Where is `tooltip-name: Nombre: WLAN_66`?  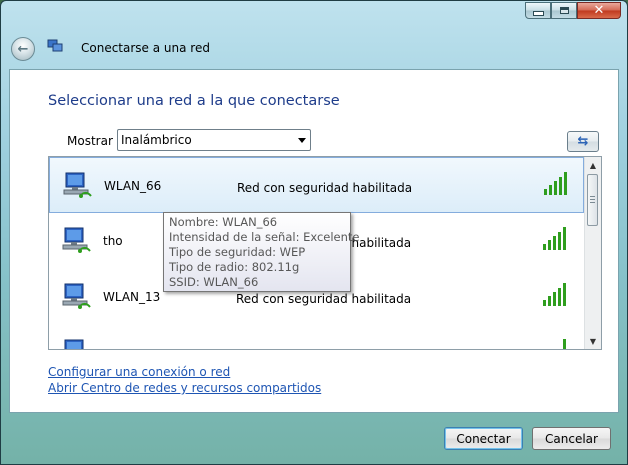
tooltip-name: Nombre: WLAN_66 is located at coordinates (223, 222).